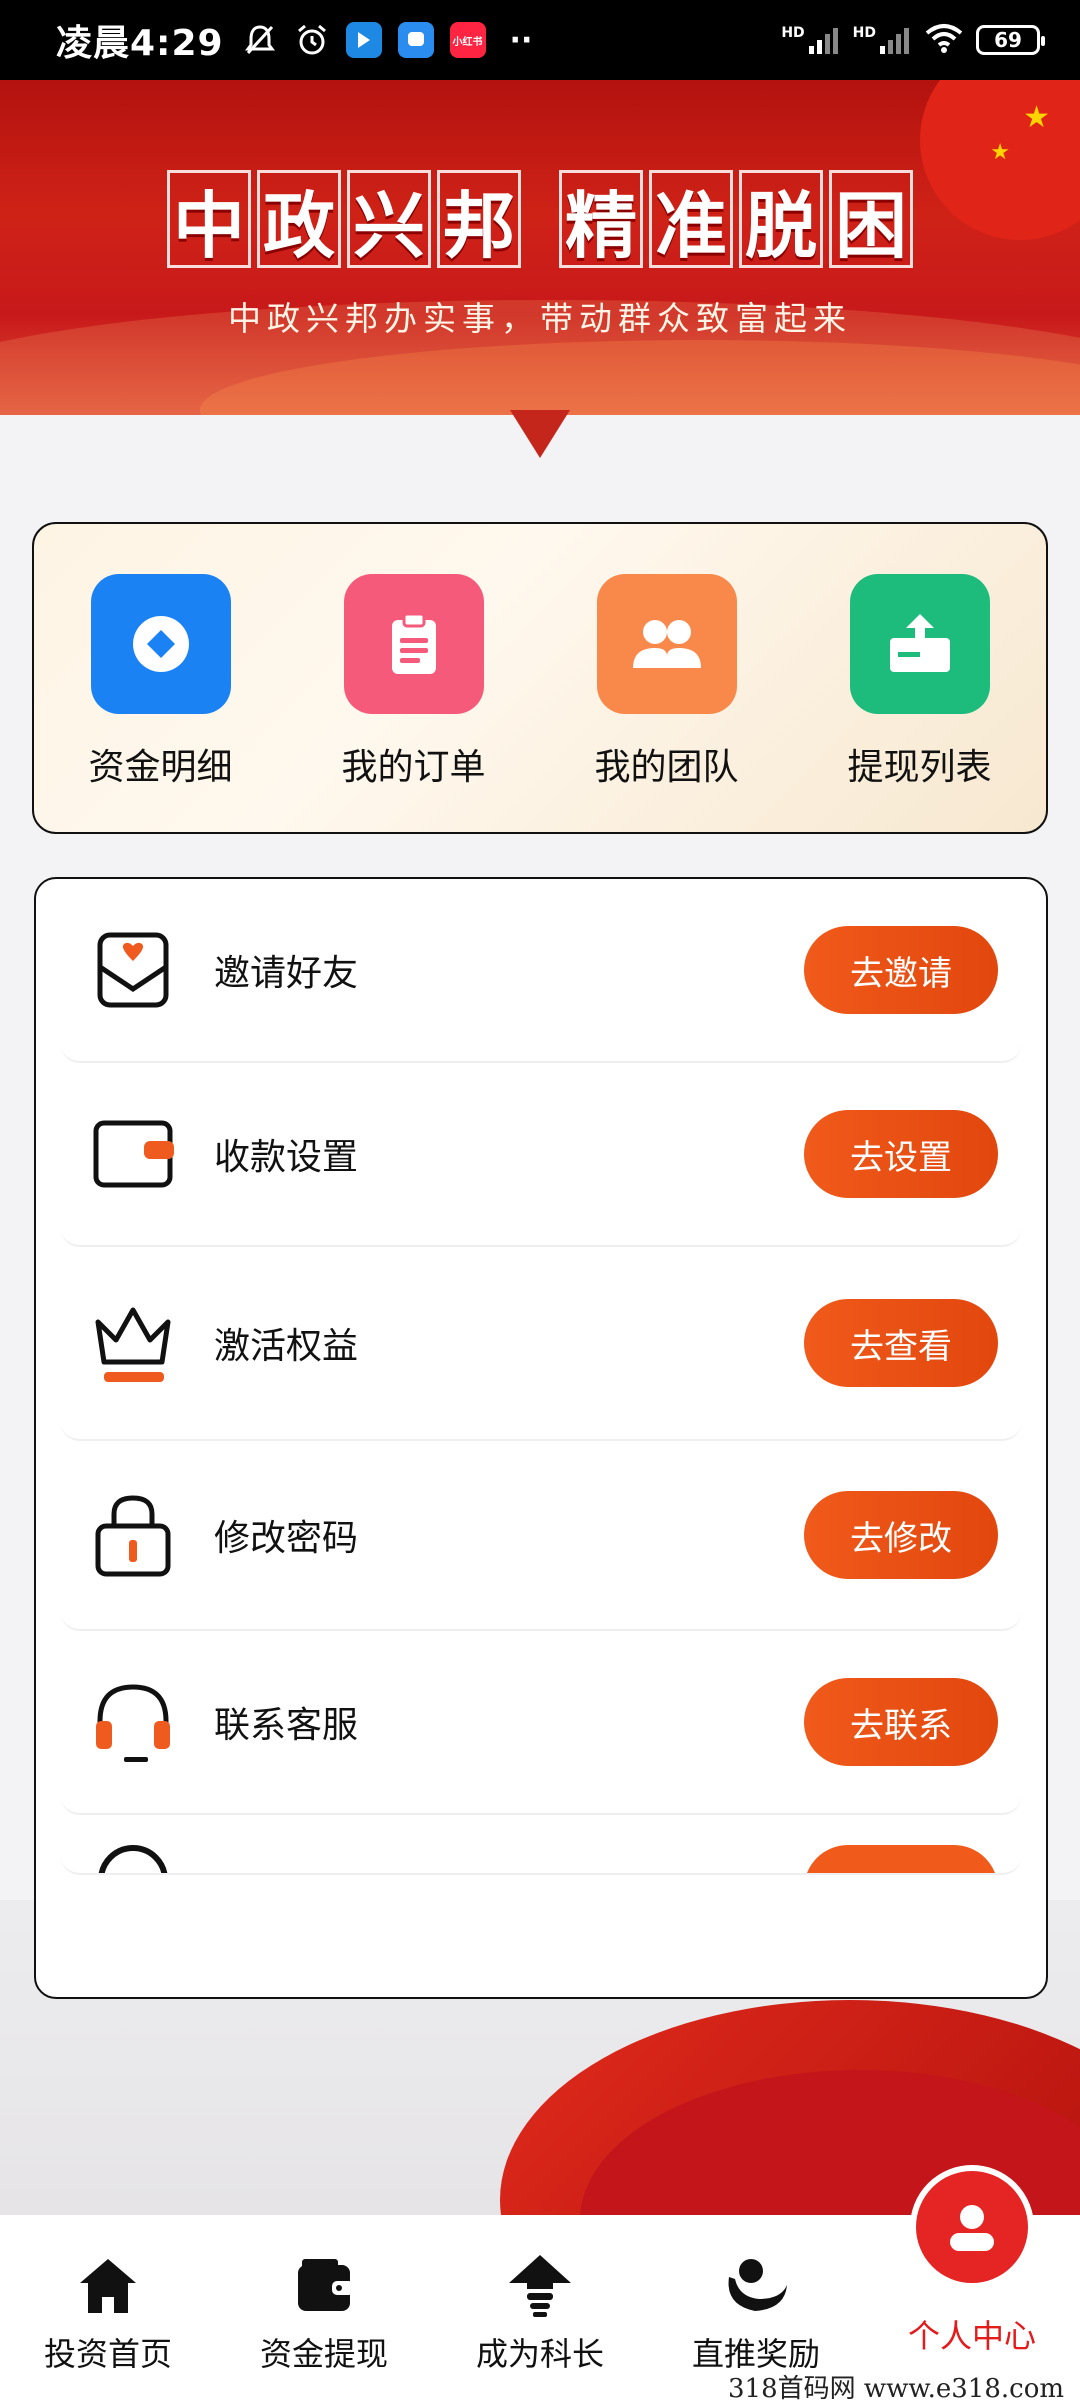  I want to click on tab-home: 投资首页, so click(108, 2295).